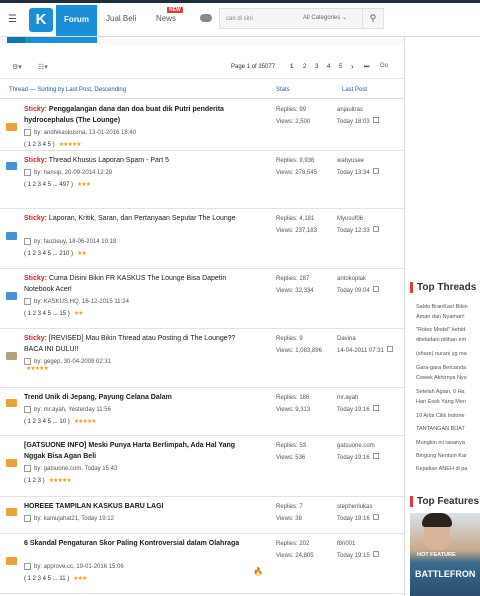 This screenshot has height=596, width=480. What do you see at coordinates (448, 429) in the screenshot?
I see `top-thread-item: TANTANGAN BUAT` at bounding box center [448, 429].